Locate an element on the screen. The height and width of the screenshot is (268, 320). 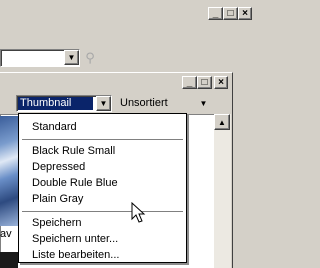
vertical-scrollbar is located at coordinates (222, 191).